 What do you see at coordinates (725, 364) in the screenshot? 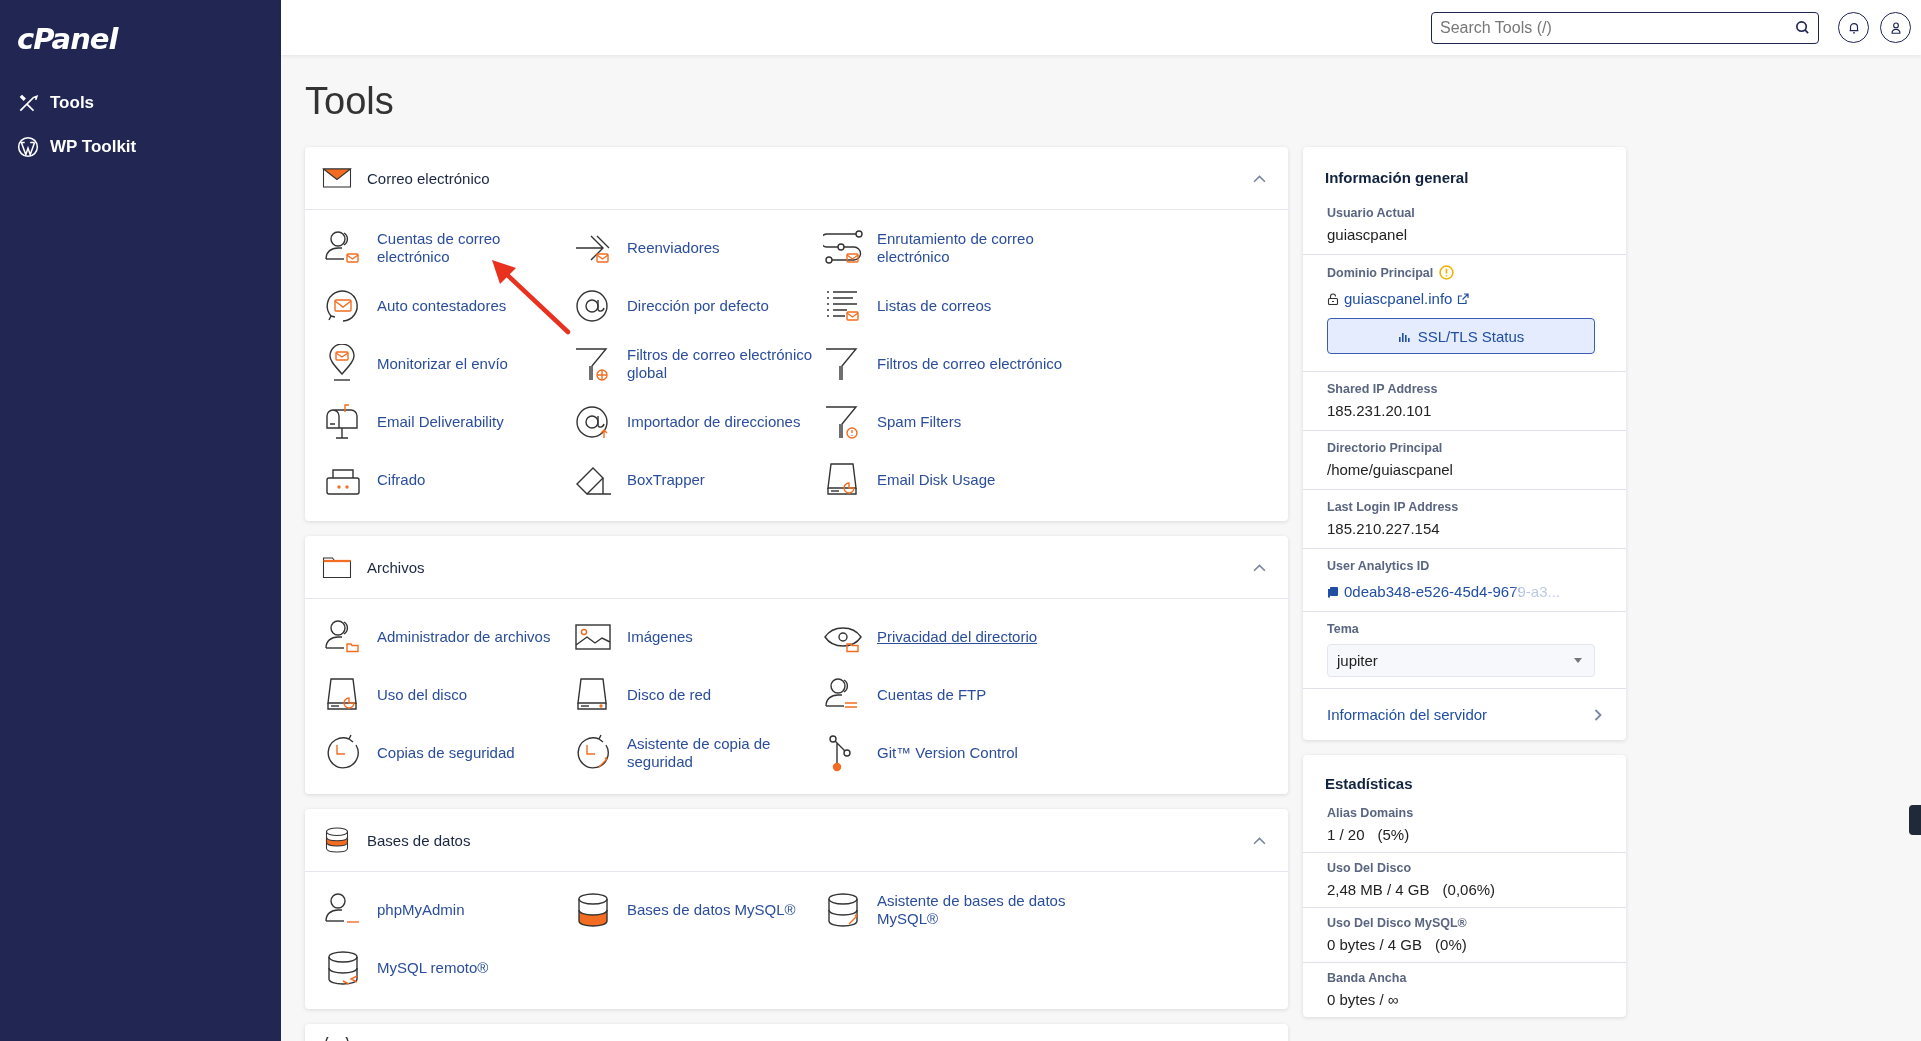
I see `tool-link: Filtros de correo electrónico global` at bounding box center [725, 364].